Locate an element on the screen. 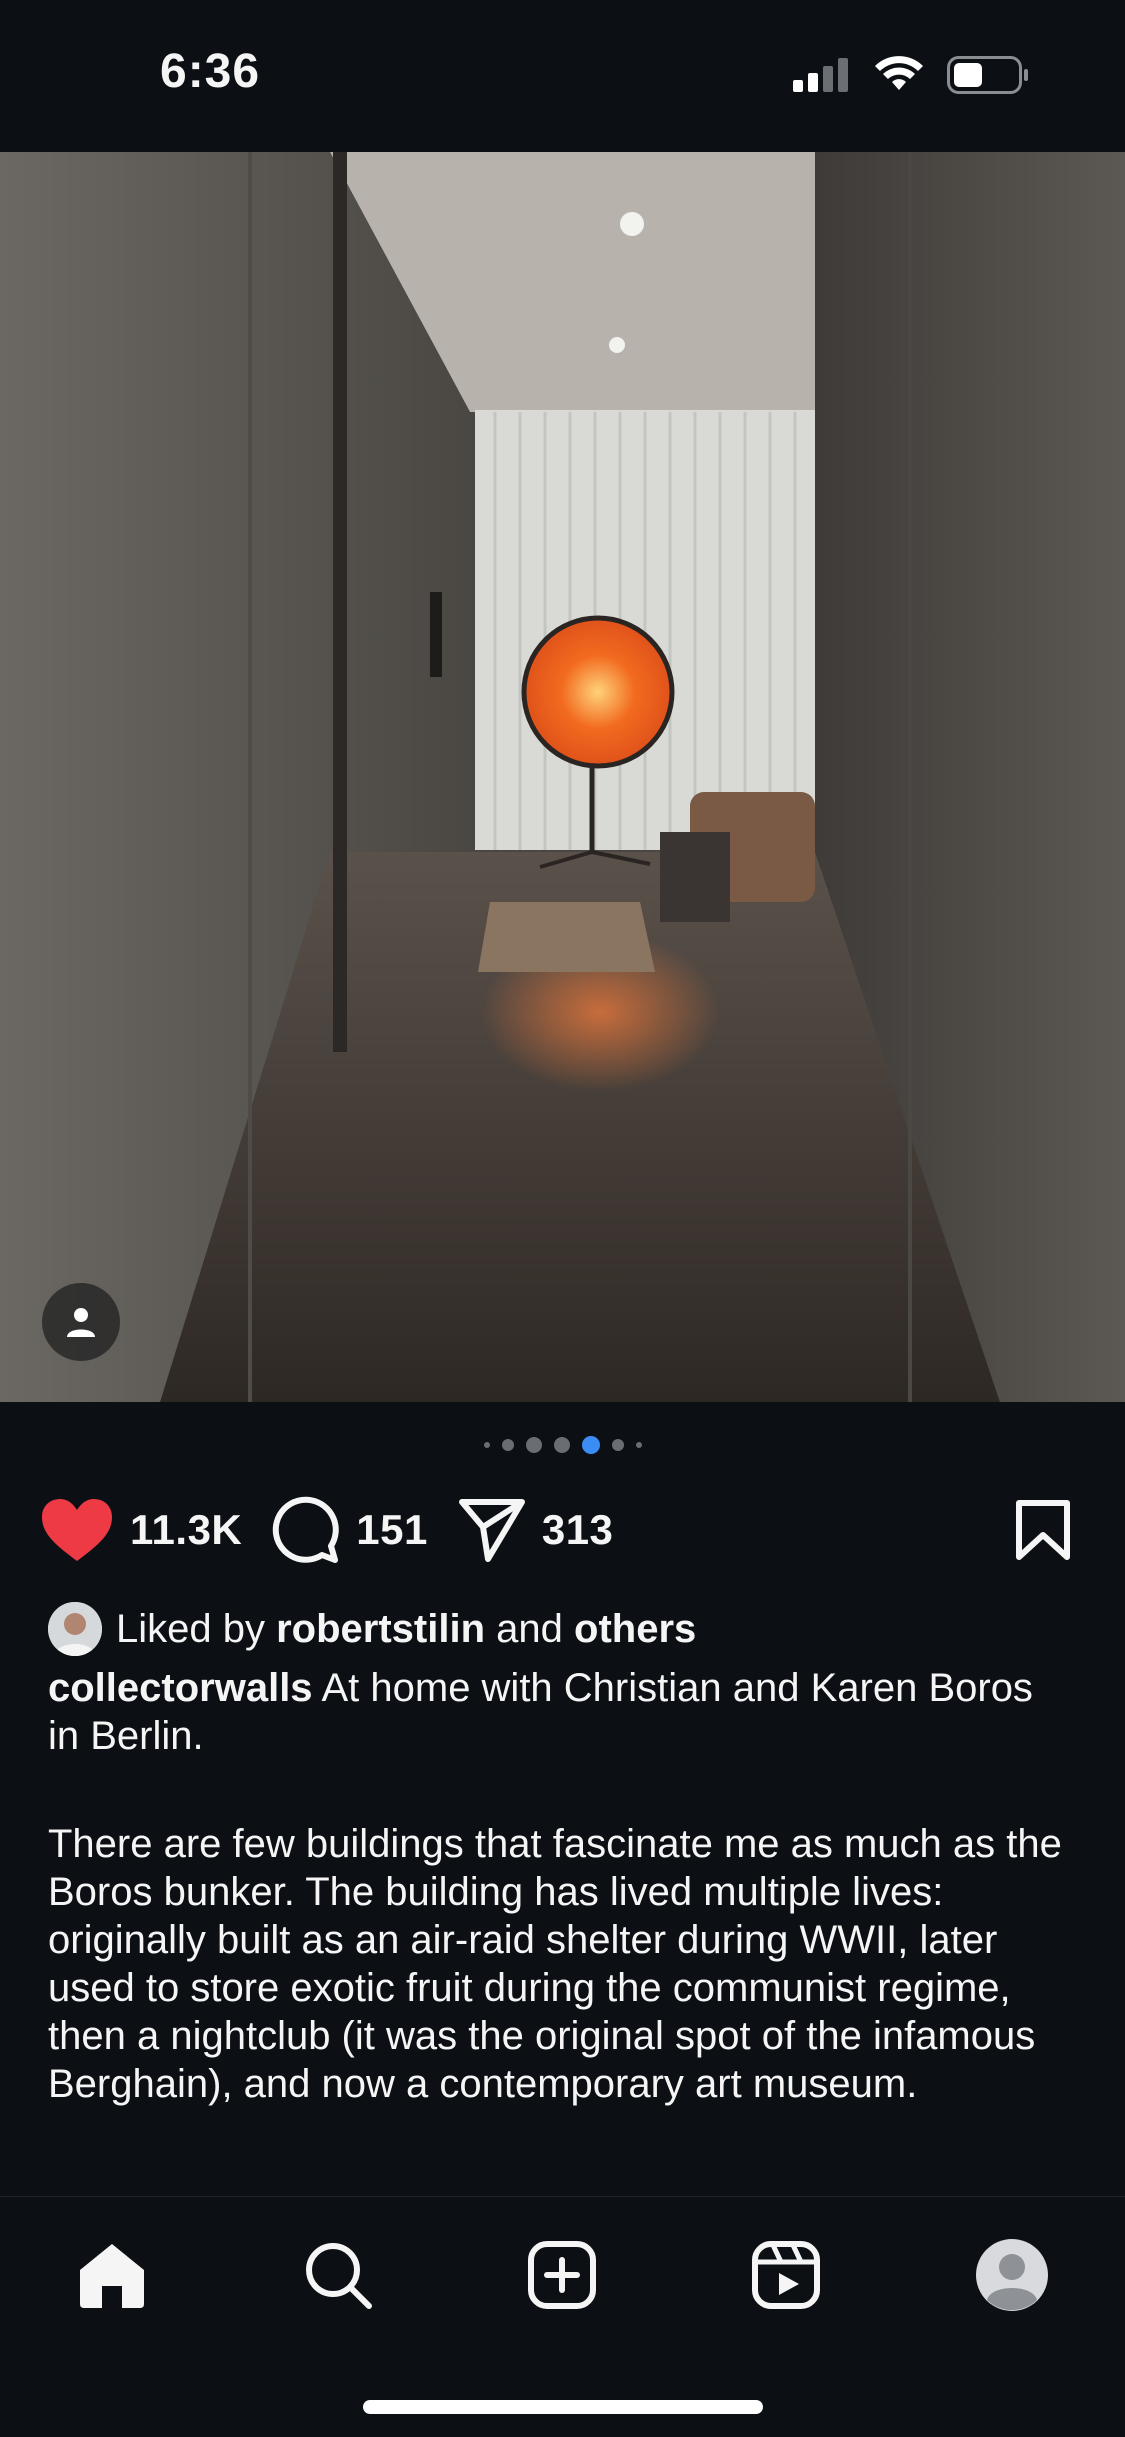 The height and width of the screenshot is (2437, 1125). status-bar: 6:36 is located at coordinates (562, 76).